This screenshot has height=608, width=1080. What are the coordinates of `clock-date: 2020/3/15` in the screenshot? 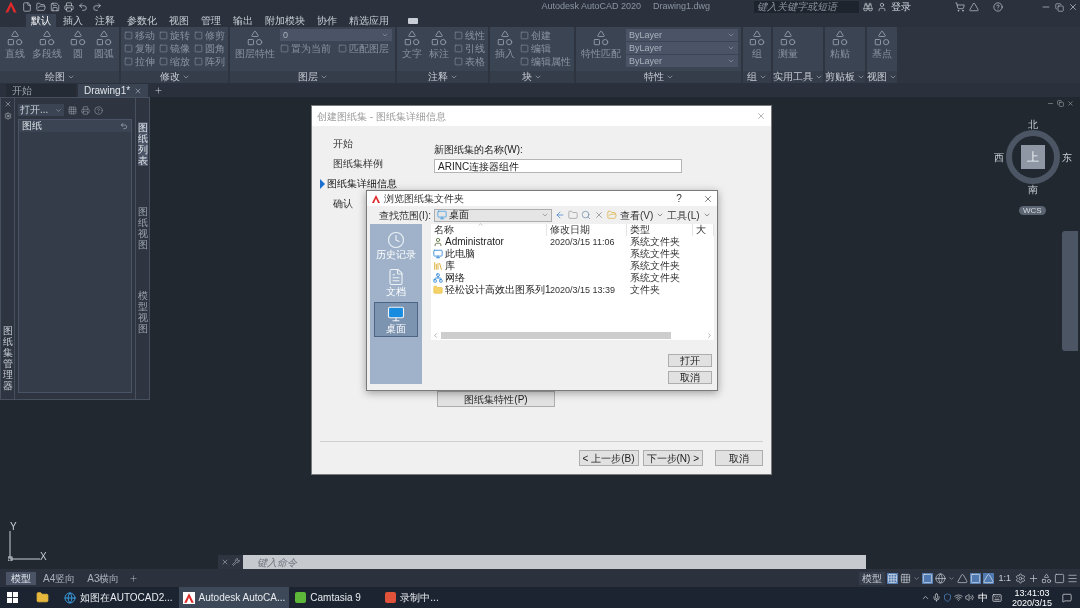 It's located at (1031, 602).